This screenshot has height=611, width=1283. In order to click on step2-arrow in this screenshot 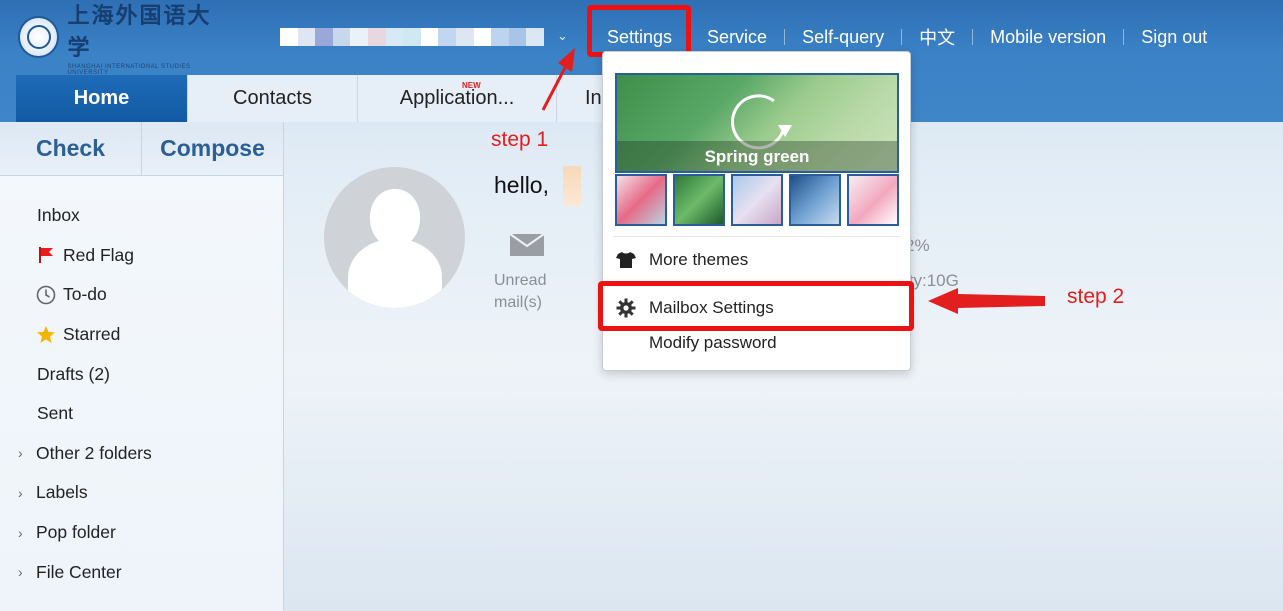, I will do `click(986, 301)`.